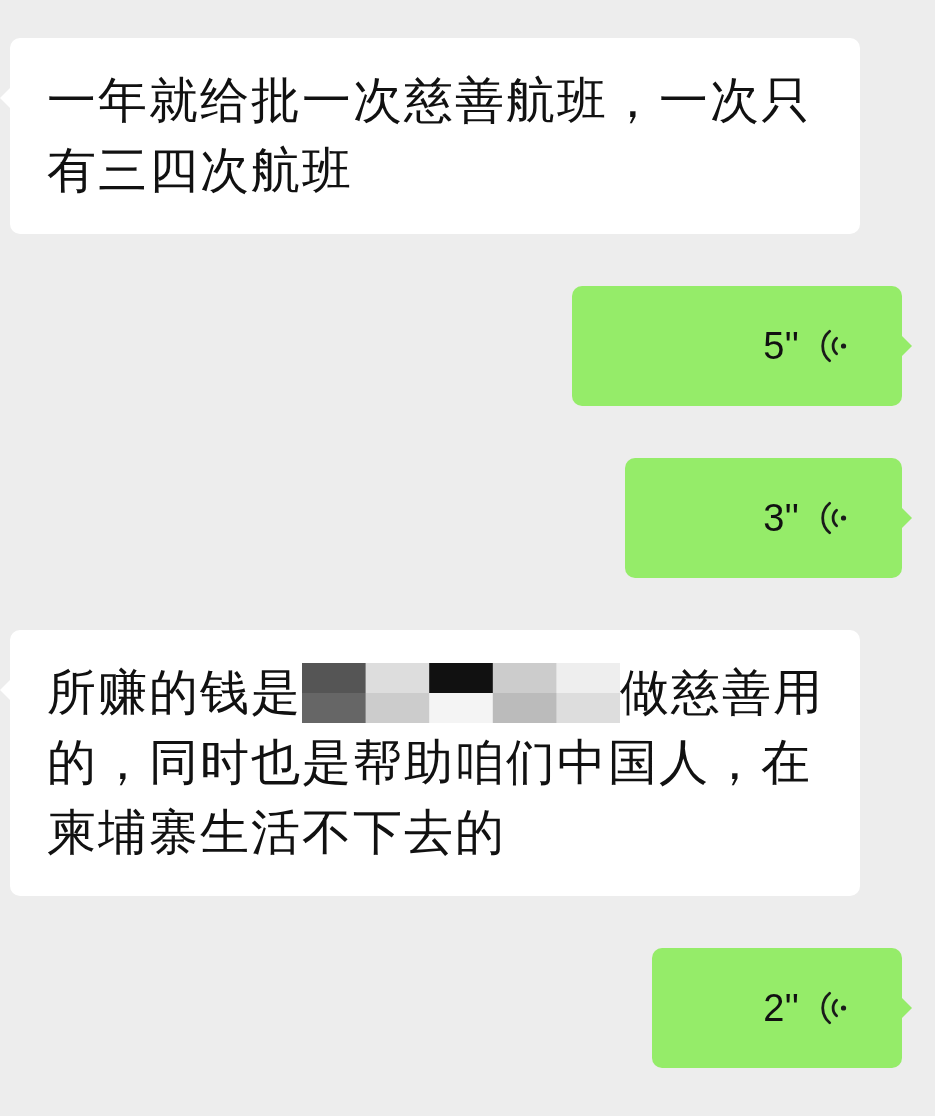 The image size is (935, 1116). I want to click on voice-duration: 2'', so click(781, 1008).